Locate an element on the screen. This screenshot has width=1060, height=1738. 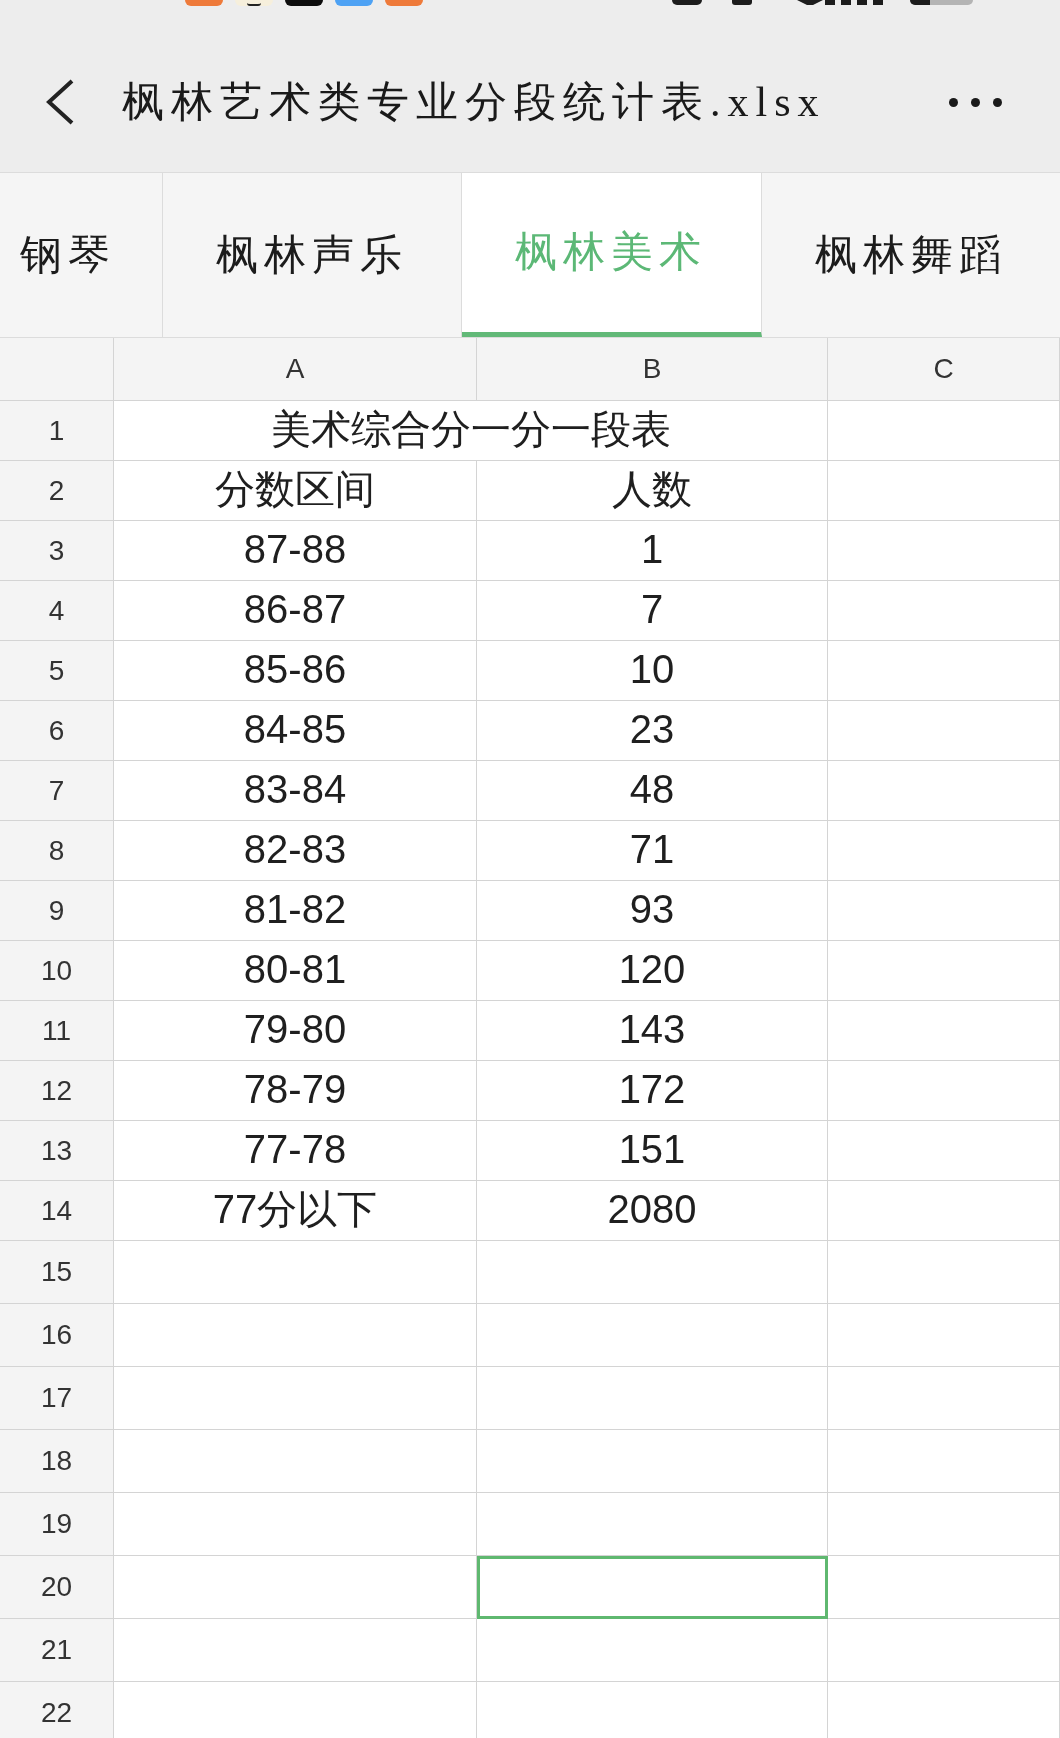
row-header: 22 is located at coordinates (57, 1710).